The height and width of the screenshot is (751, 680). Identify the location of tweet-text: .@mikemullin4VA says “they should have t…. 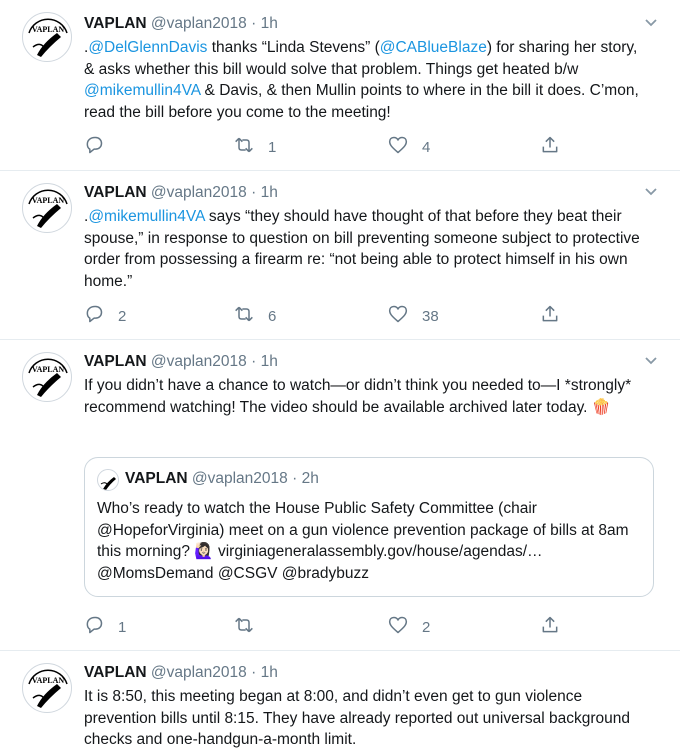
(367, 249).